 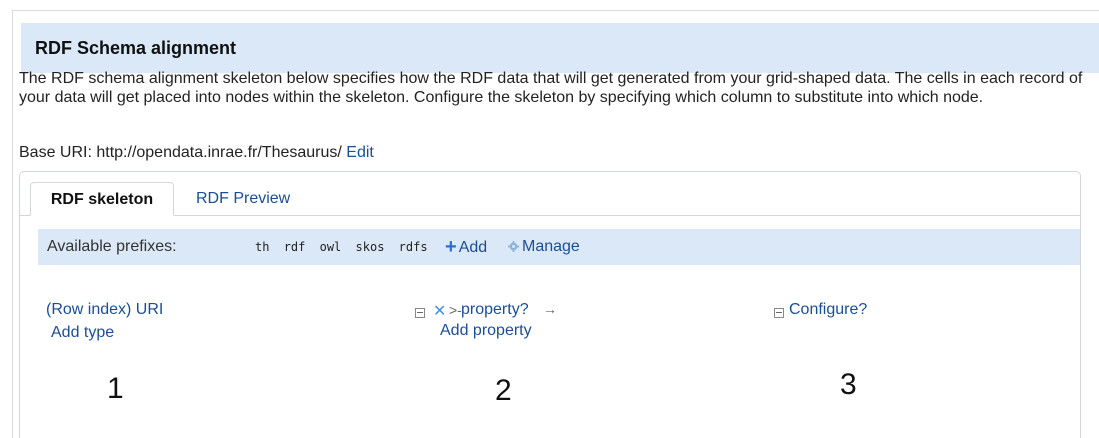 What do you see at coordinates (451, 247) in the screenshot?
I see `plus-icon: +` at bounding box center [451, 247].